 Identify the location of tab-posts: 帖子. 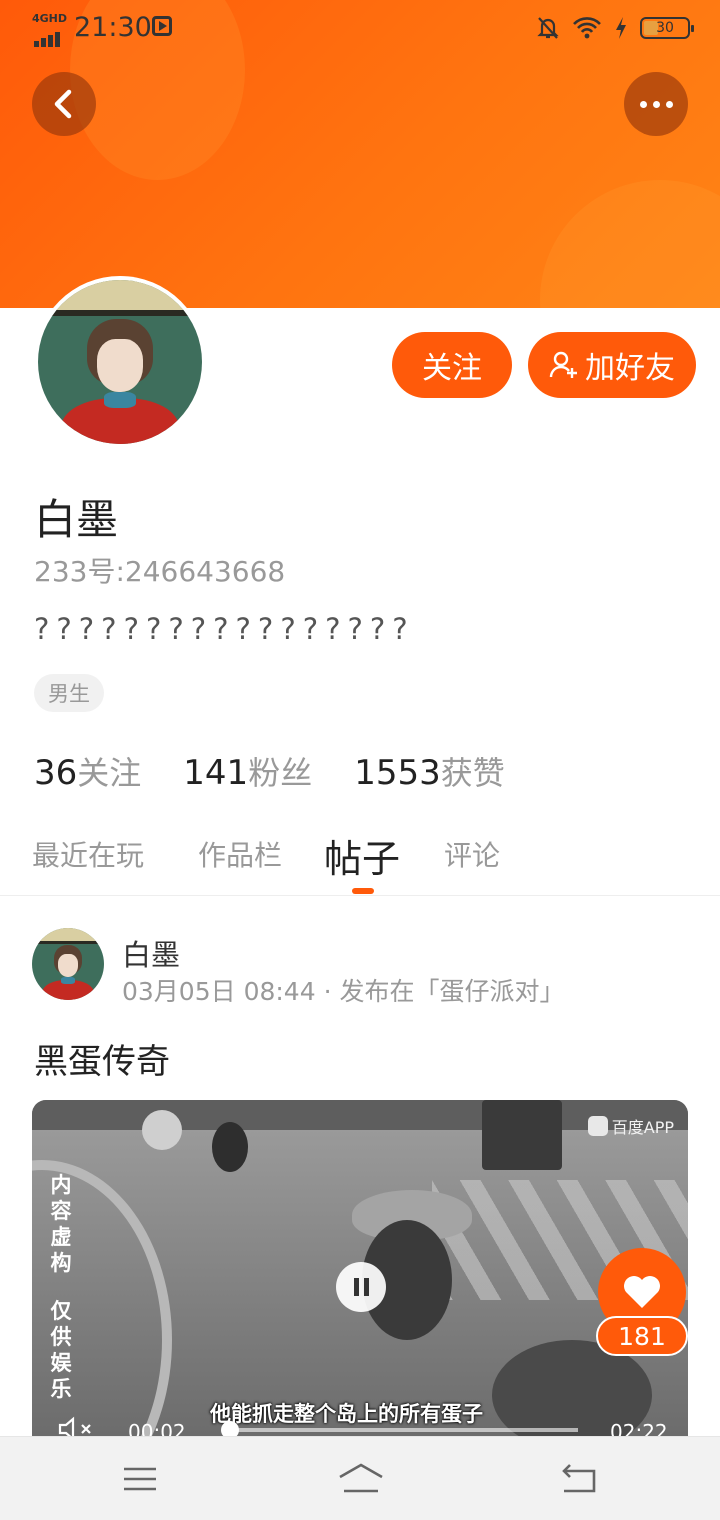
(362, 855).